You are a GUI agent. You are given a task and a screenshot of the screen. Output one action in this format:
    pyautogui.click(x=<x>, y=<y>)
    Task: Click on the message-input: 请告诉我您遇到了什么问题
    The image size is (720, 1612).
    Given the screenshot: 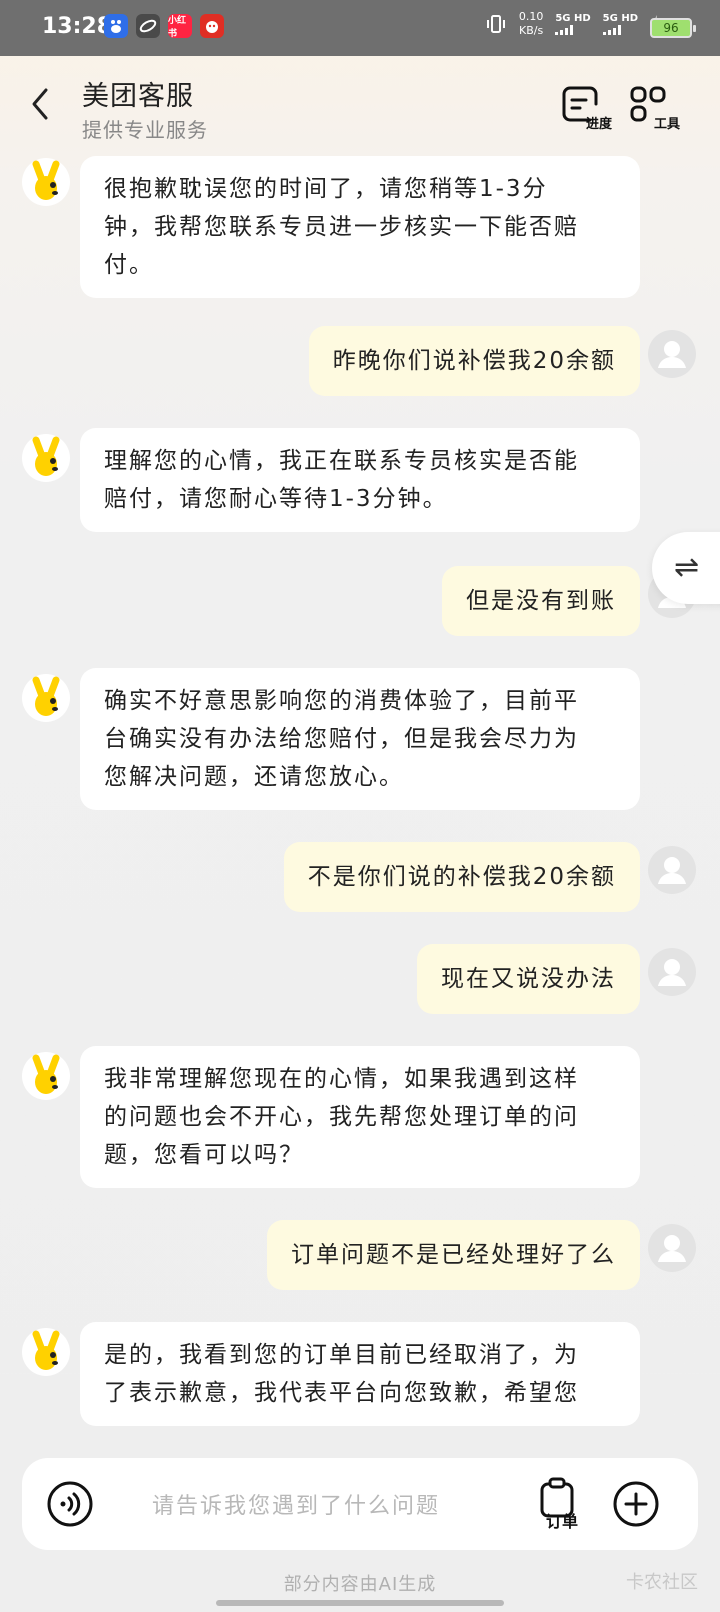 What is the action you would take?
    pyautogui.click(x=296, y=1504)
    